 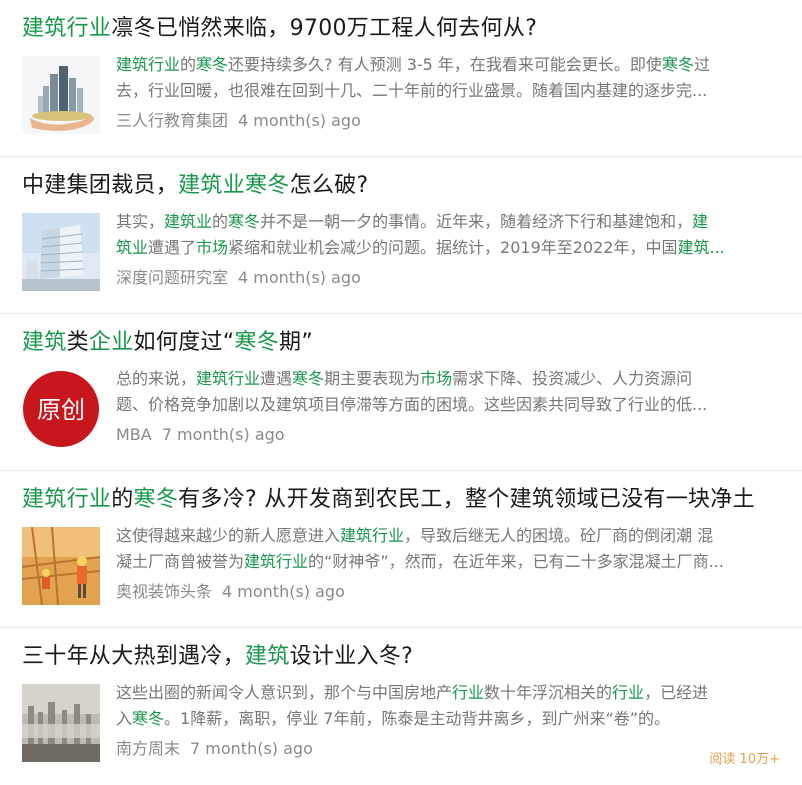 I want to click on snippet-line: 这些出圈的新闻令人意识到，那个与中国房地产行业数十年浮沉相关的行业，已经进, so click(x=441, y=693).